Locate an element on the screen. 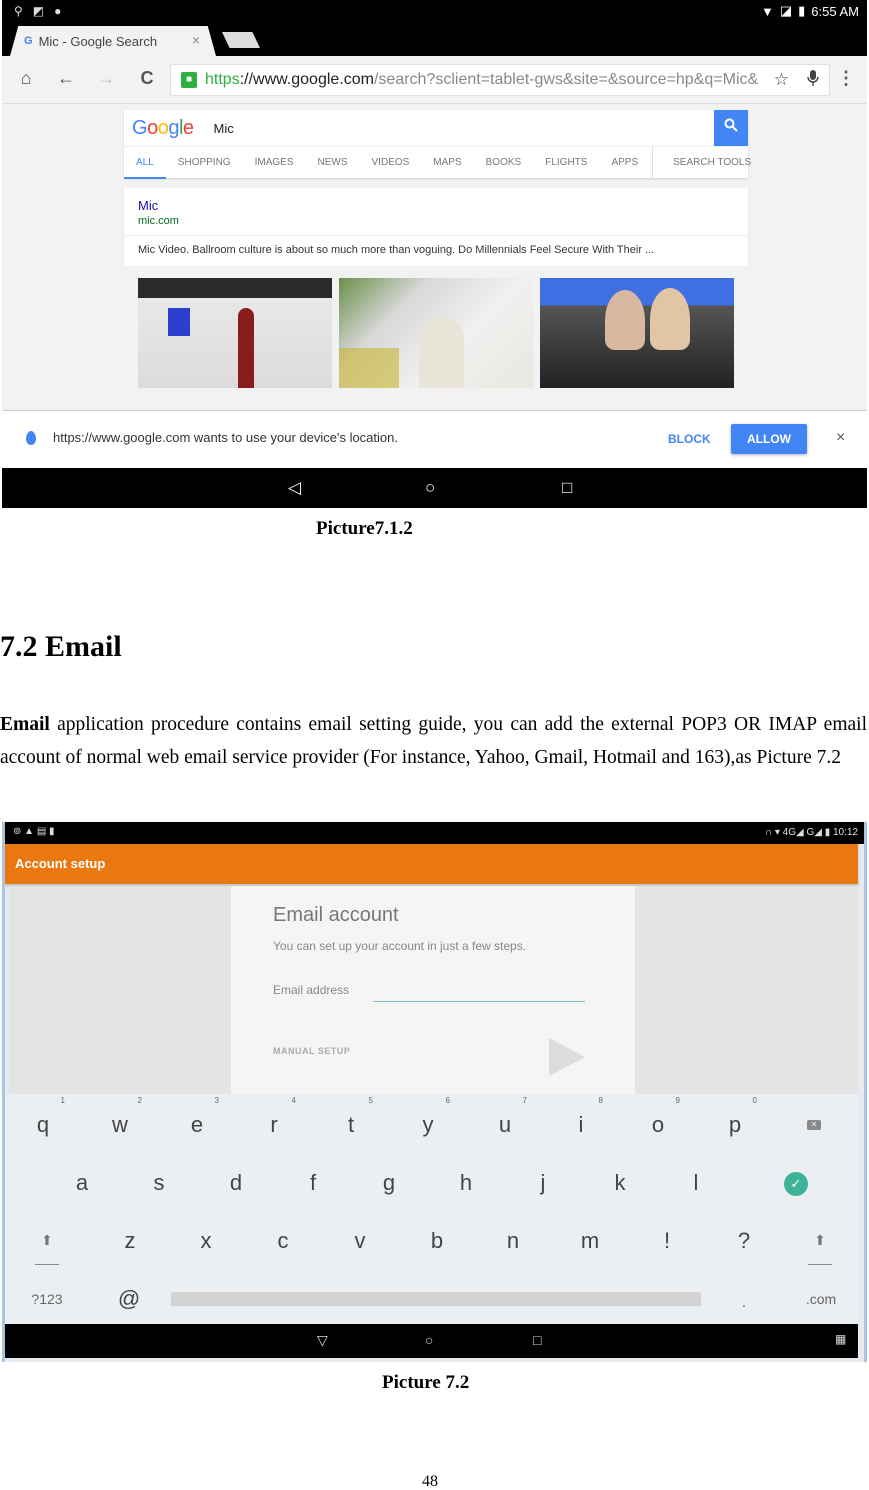  back-arrow-icon: ← is located at coordinates (66, 78).